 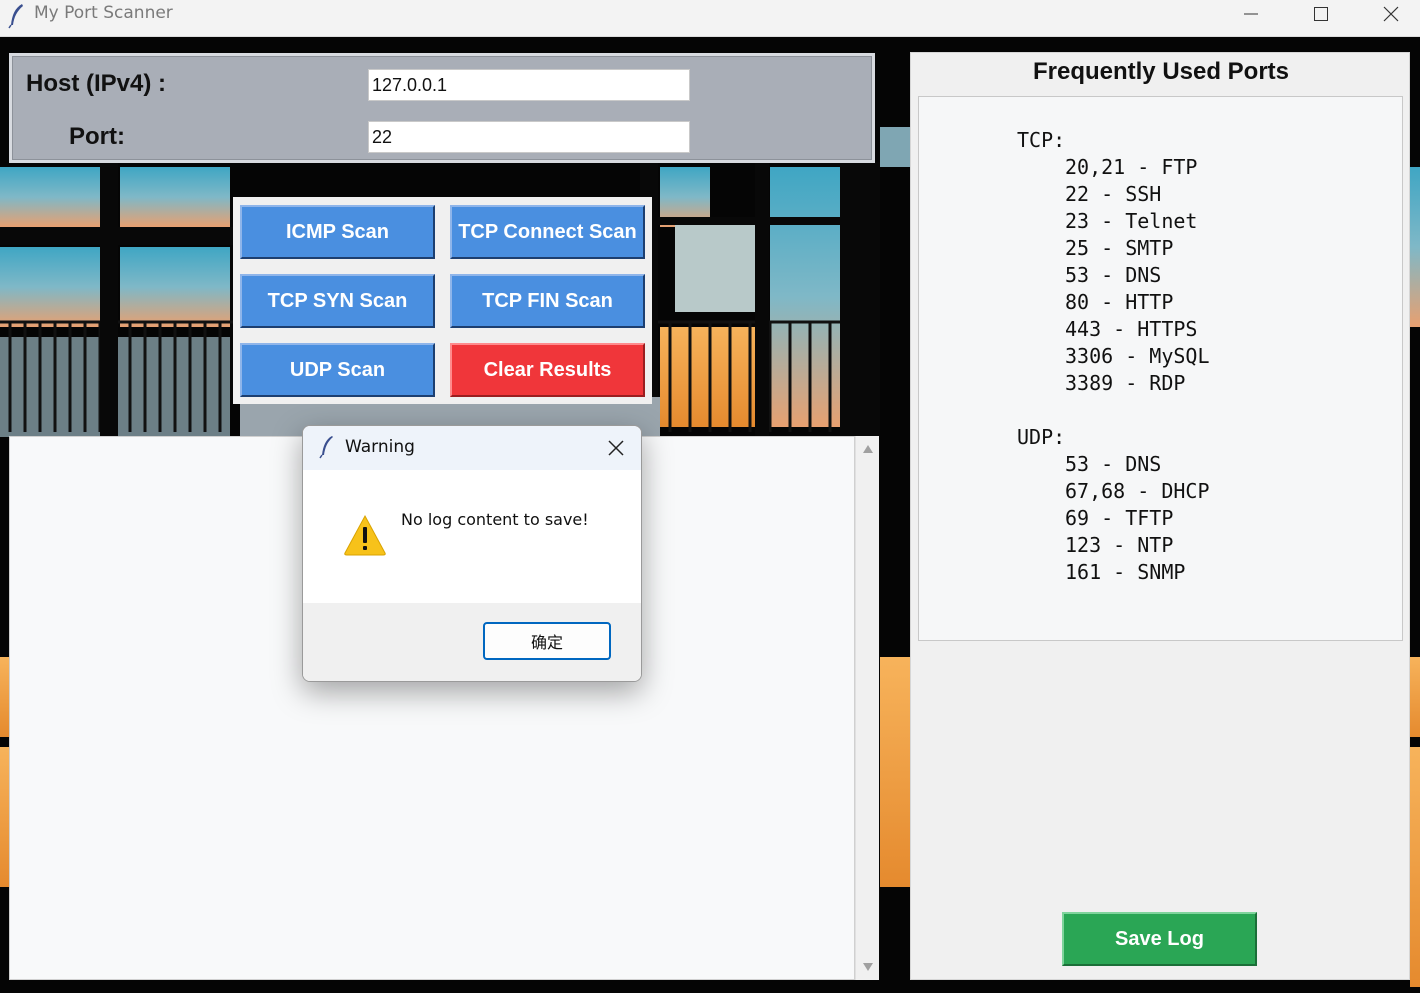 I want to click on dialog-message: No log content to save!, so click(x=495, y=519).